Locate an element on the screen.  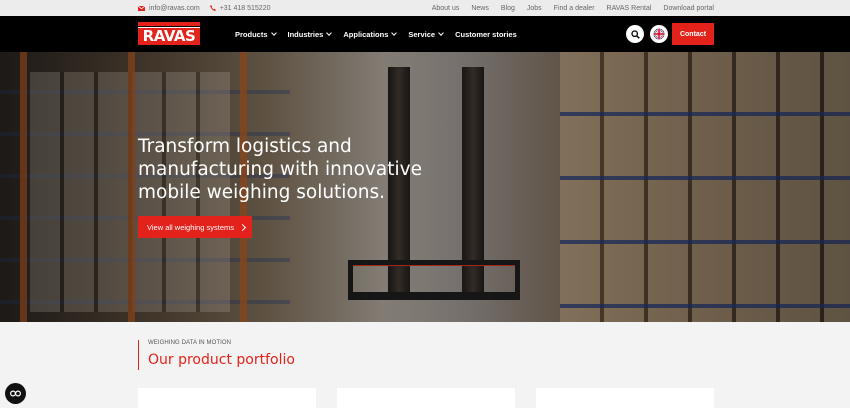
link-download-portal: Download portal is located at coordinates (688, 8).